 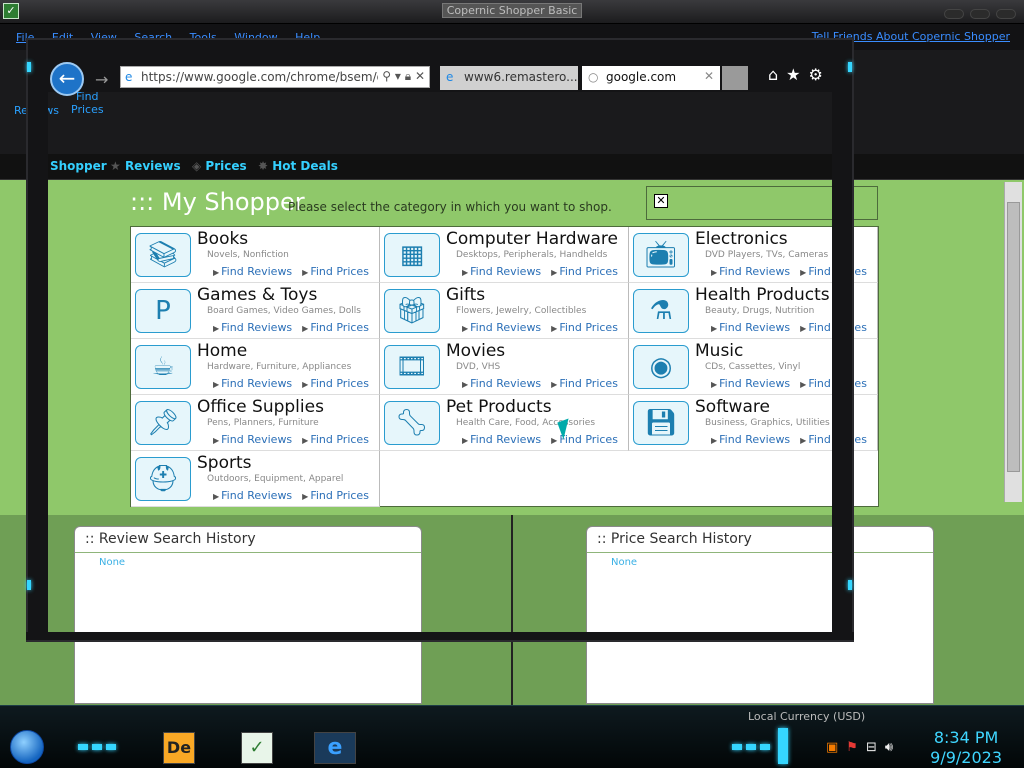 I want to click on ie-frame-bottom, so click(x=440, y=637).